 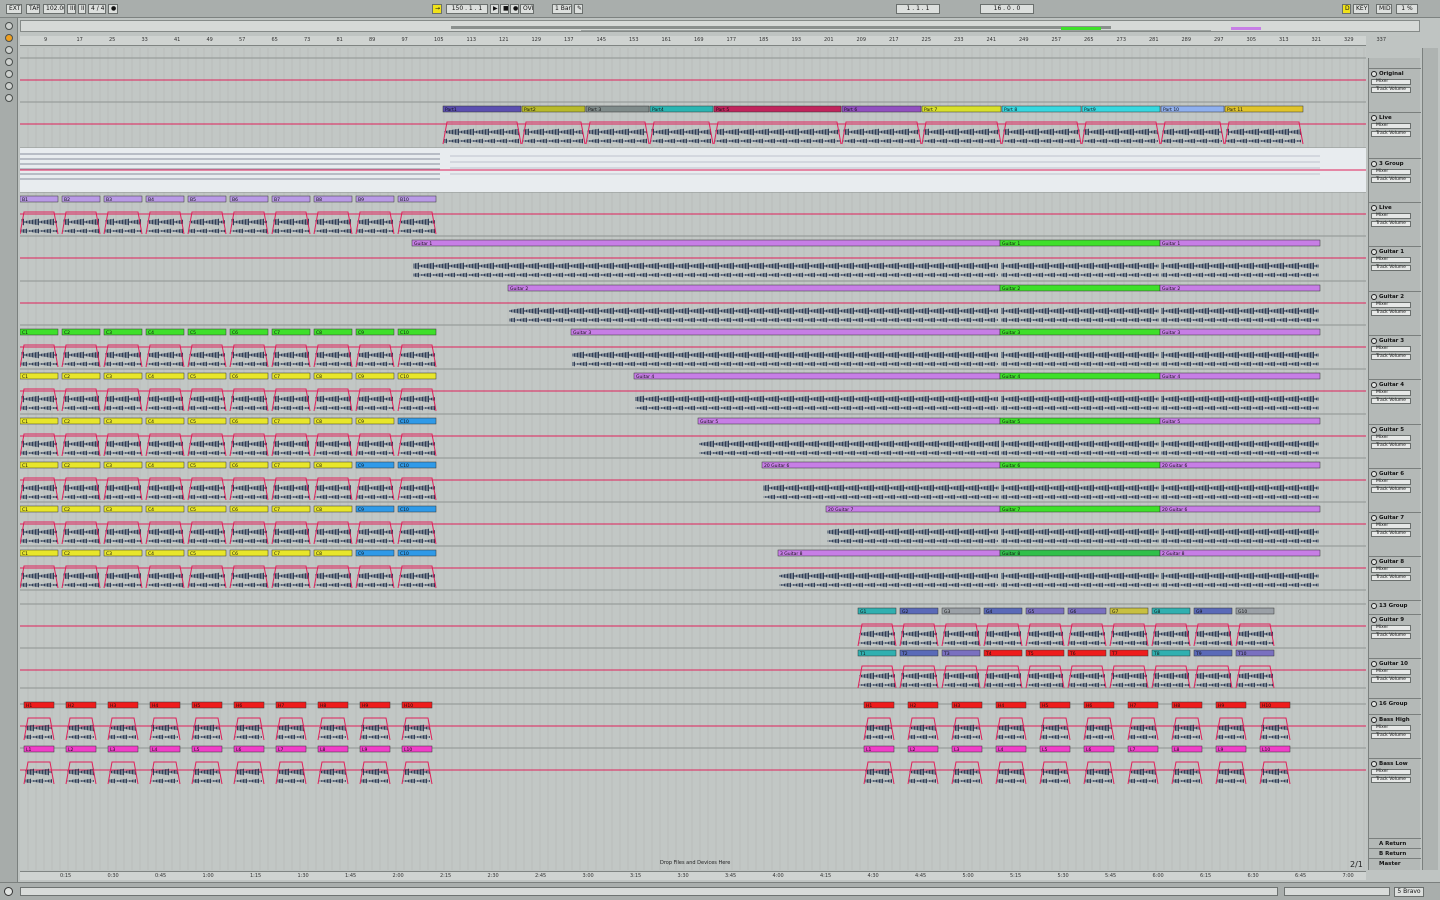 I want to click on live-track-clip: Part2, so click(x=553, y=124).